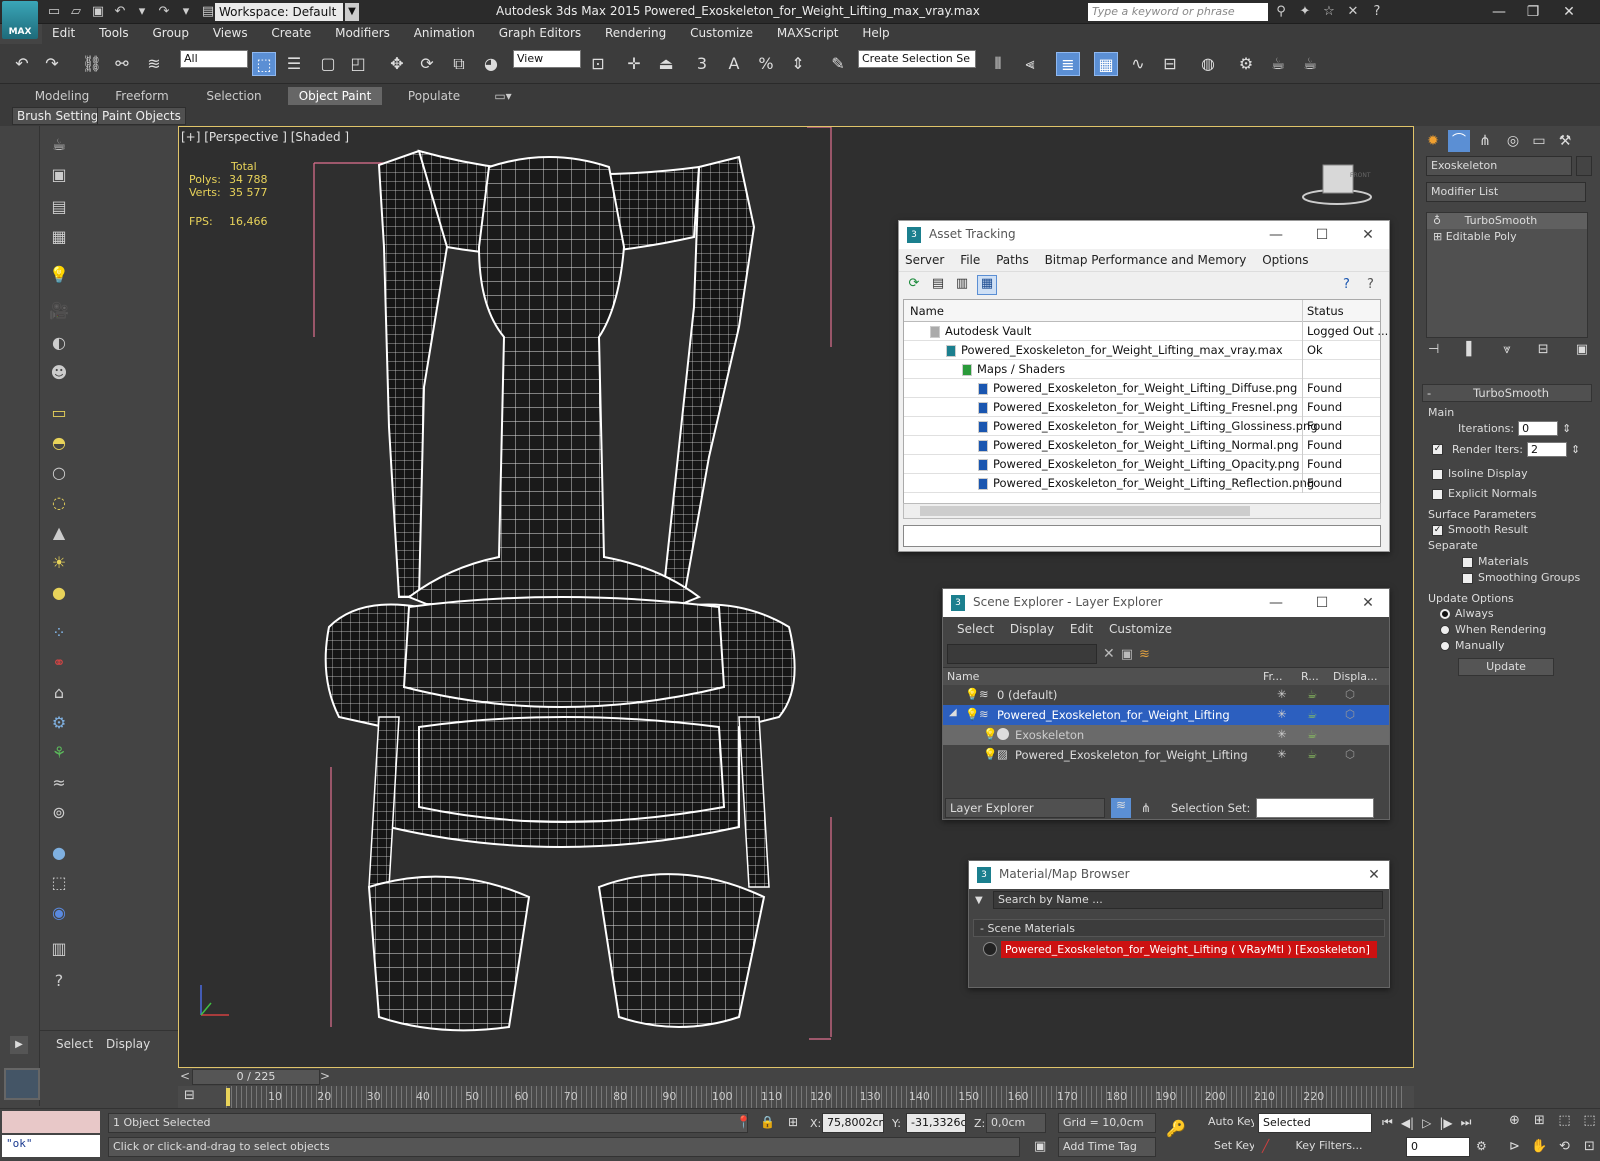 The width and height of the screenshot is (1600, 1161). I want to click on pan-icon: ✋, so click(1539, 1150).